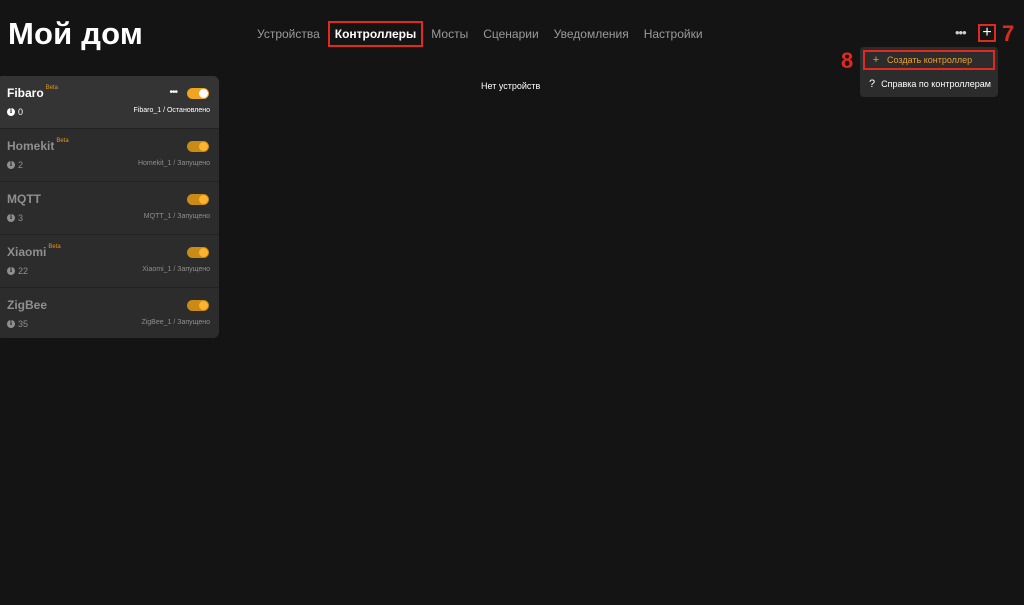  I want to click on device-count: i 22, so click(17, 271).